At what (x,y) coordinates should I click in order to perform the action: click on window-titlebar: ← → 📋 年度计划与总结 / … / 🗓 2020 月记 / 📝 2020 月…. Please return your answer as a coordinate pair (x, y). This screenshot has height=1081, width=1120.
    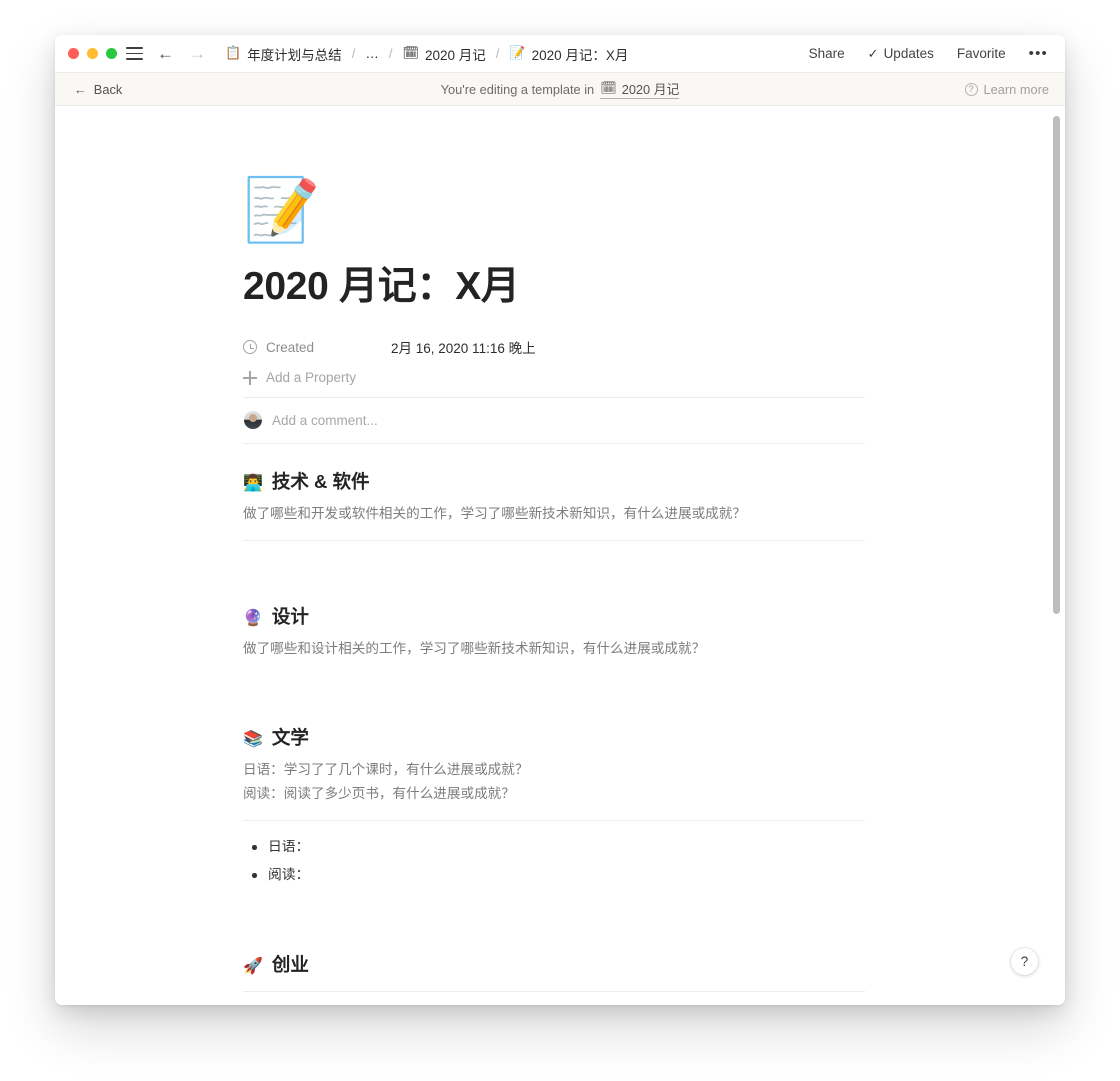
    Looking at the image, I should click on (560, 53).